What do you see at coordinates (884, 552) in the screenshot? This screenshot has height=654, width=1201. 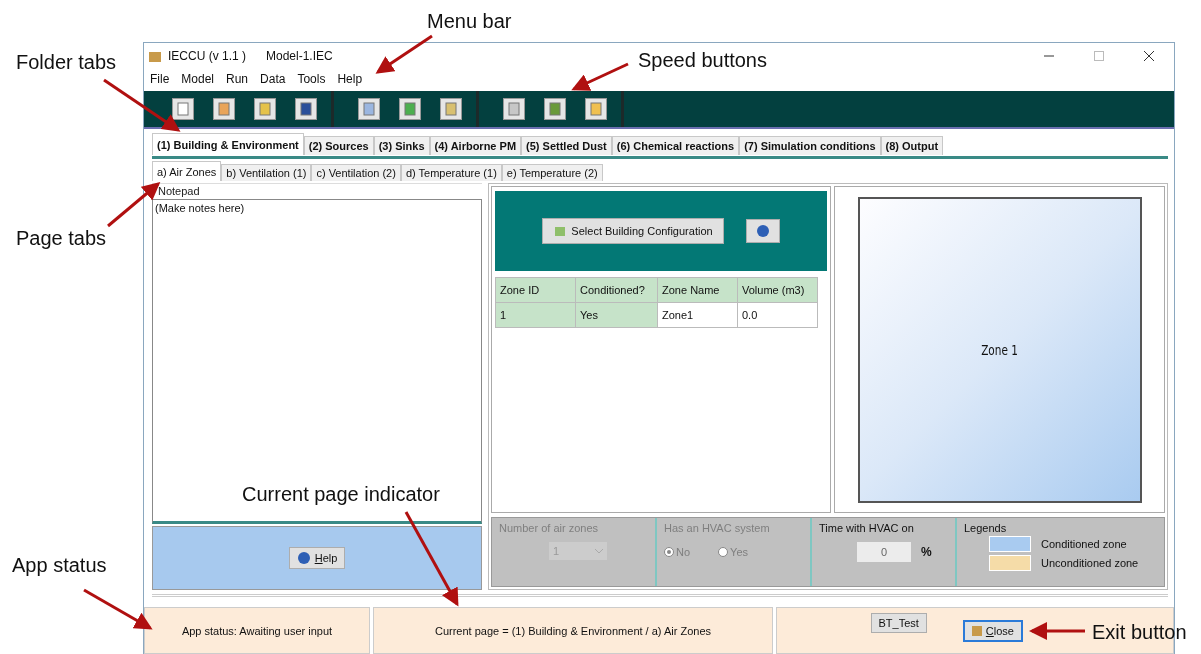 I see `hvac-time-field: 0` at bounding box center [884, 552].